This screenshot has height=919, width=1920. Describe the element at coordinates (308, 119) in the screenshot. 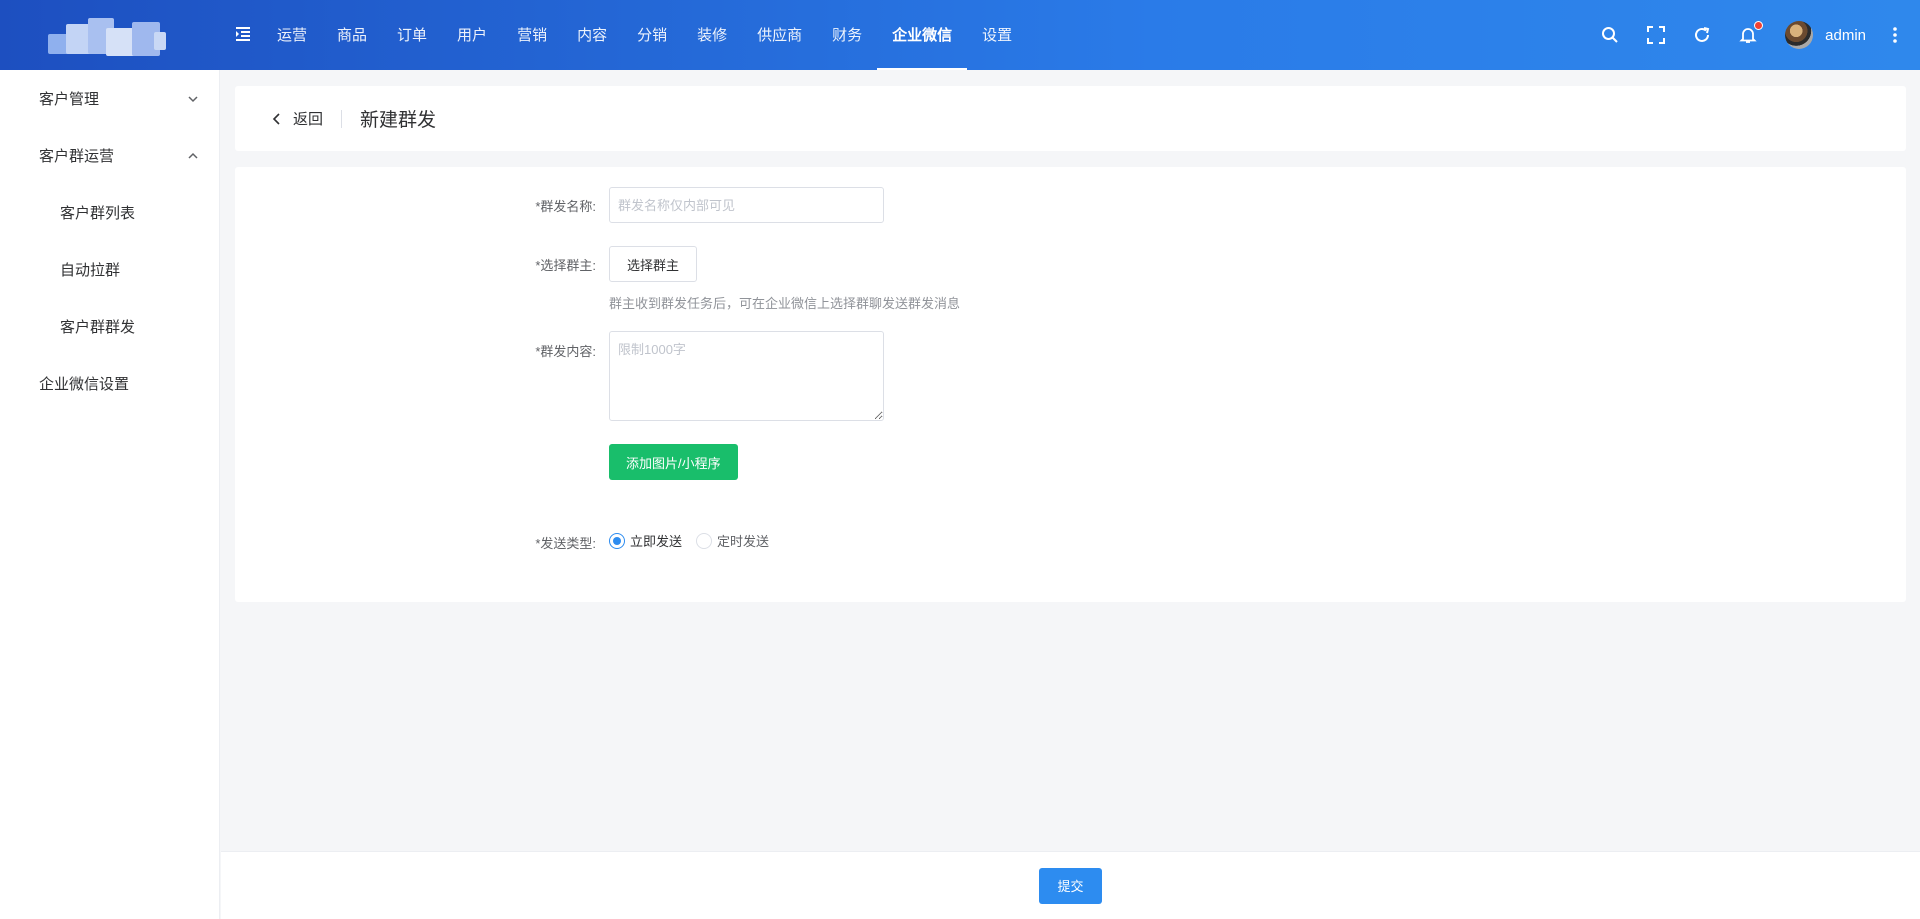

I see `back-label: 返回` at that location.